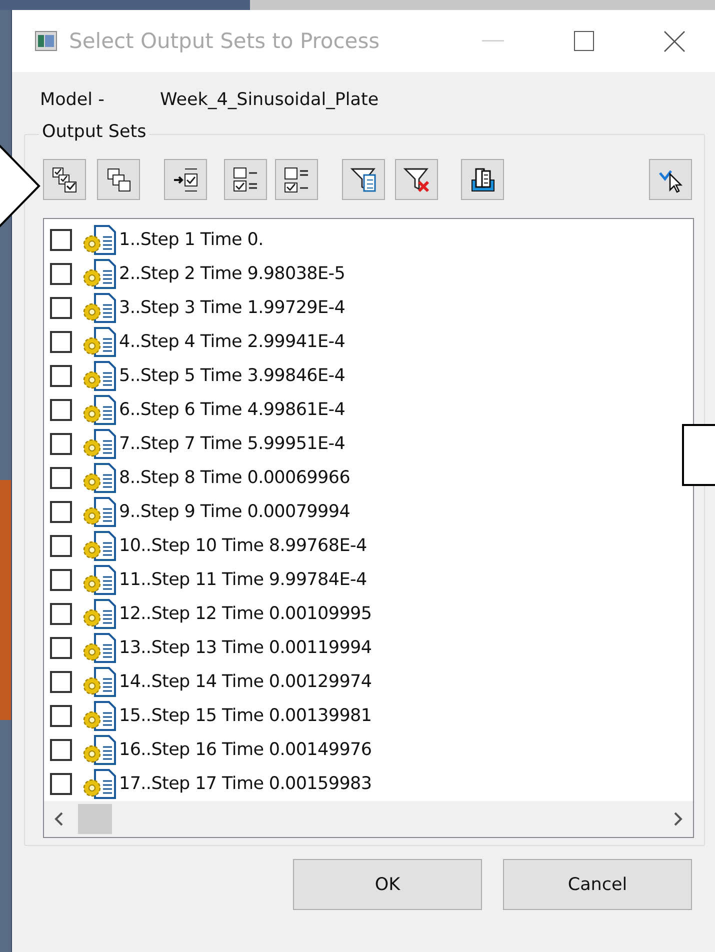 The height and width of the screenshot is (952, 715). Describe the element at coordinates (232, 376) in the screenshot. I see `output-set-item: 5..Step 5 Time 3.99846E-4` at that location.